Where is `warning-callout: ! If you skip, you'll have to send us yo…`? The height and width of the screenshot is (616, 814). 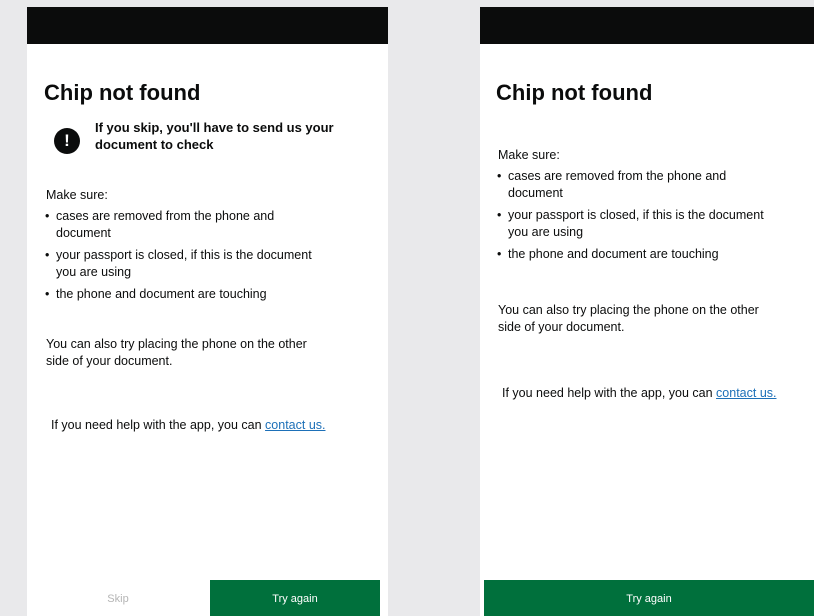 warning-callout: ! If you skip, you'll have to send us yo… is located at coordinates (214, 142).